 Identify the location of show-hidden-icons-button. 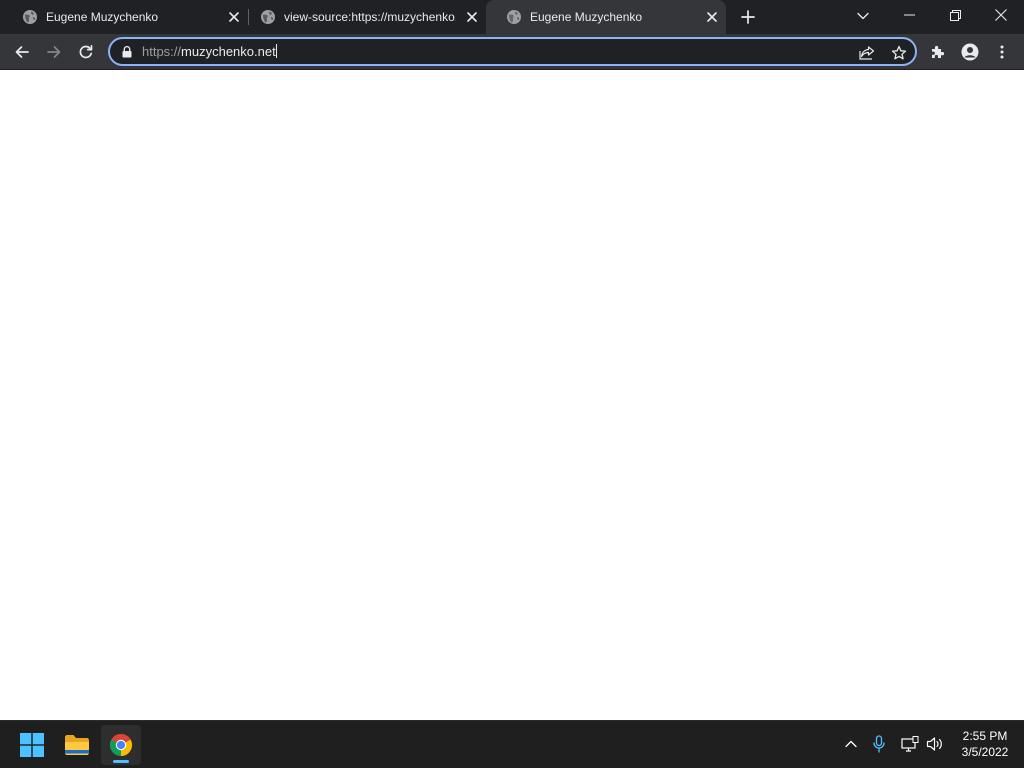
(851, 744).